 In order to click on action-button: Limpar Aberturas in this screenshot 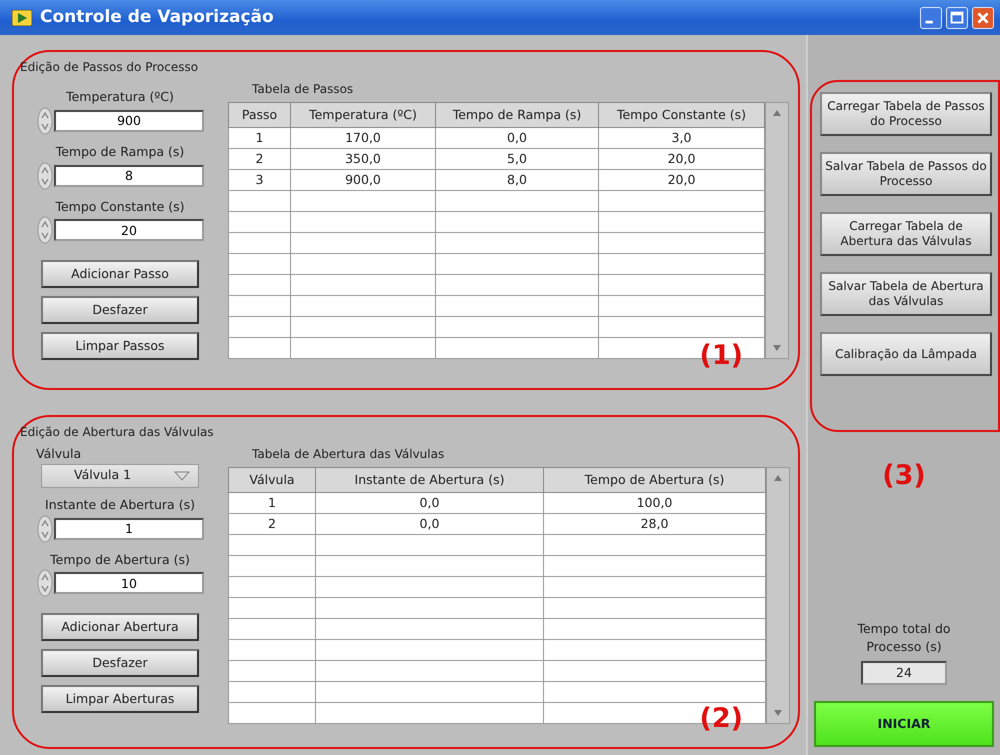, I will do `click(120, 699)`.